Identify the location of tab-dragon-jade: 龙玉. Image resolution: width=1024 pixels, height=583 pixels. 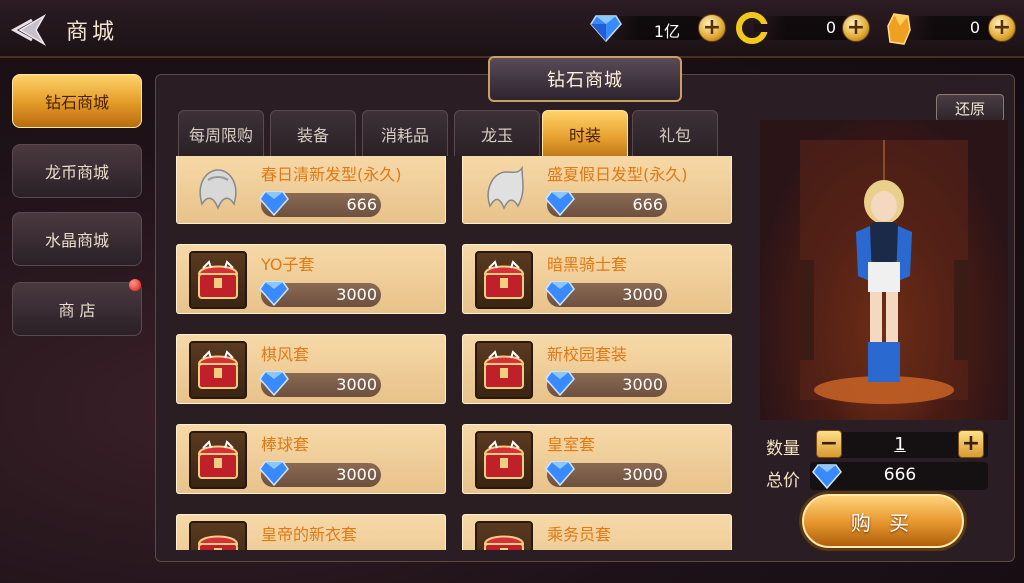
(497, 133).